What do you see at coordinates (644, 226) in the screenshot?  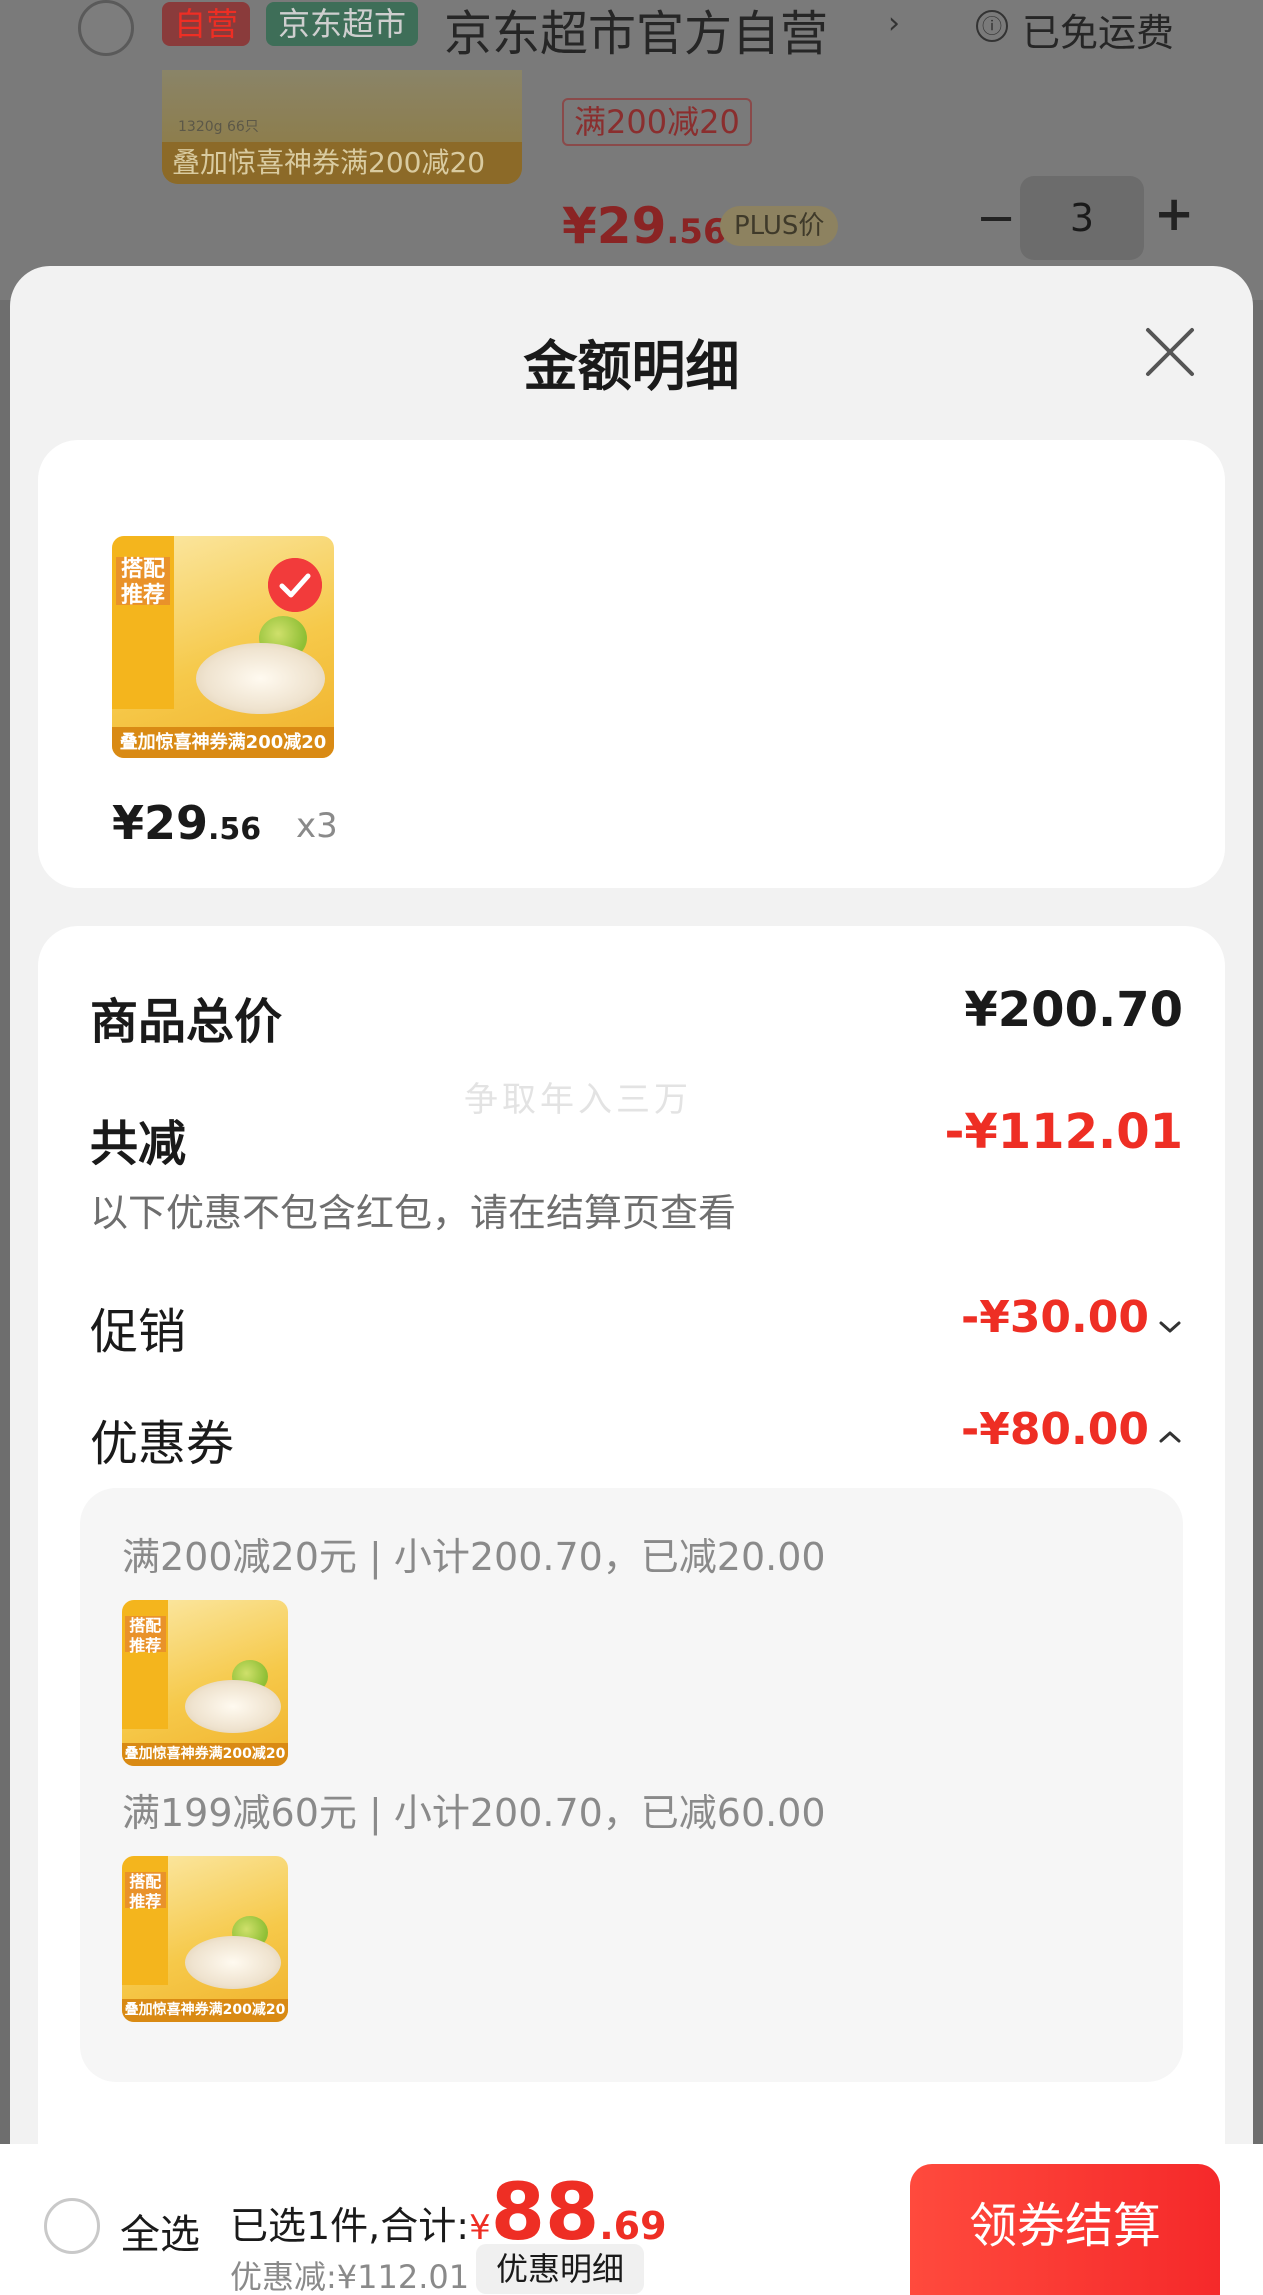 I see `cart-price: ¥29.56` at bounding box center [644, 226].